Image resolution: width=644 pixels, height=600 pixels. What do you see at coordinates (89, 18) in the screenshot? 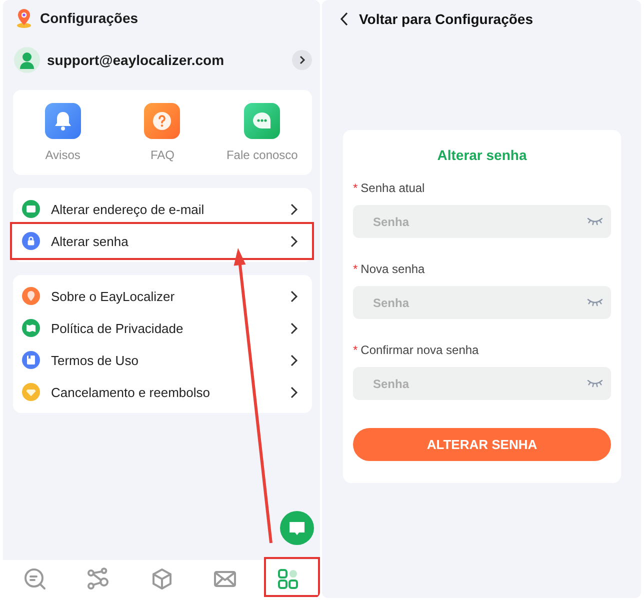
I see `screen-title: Configurações` at bounding box center [89, 18].